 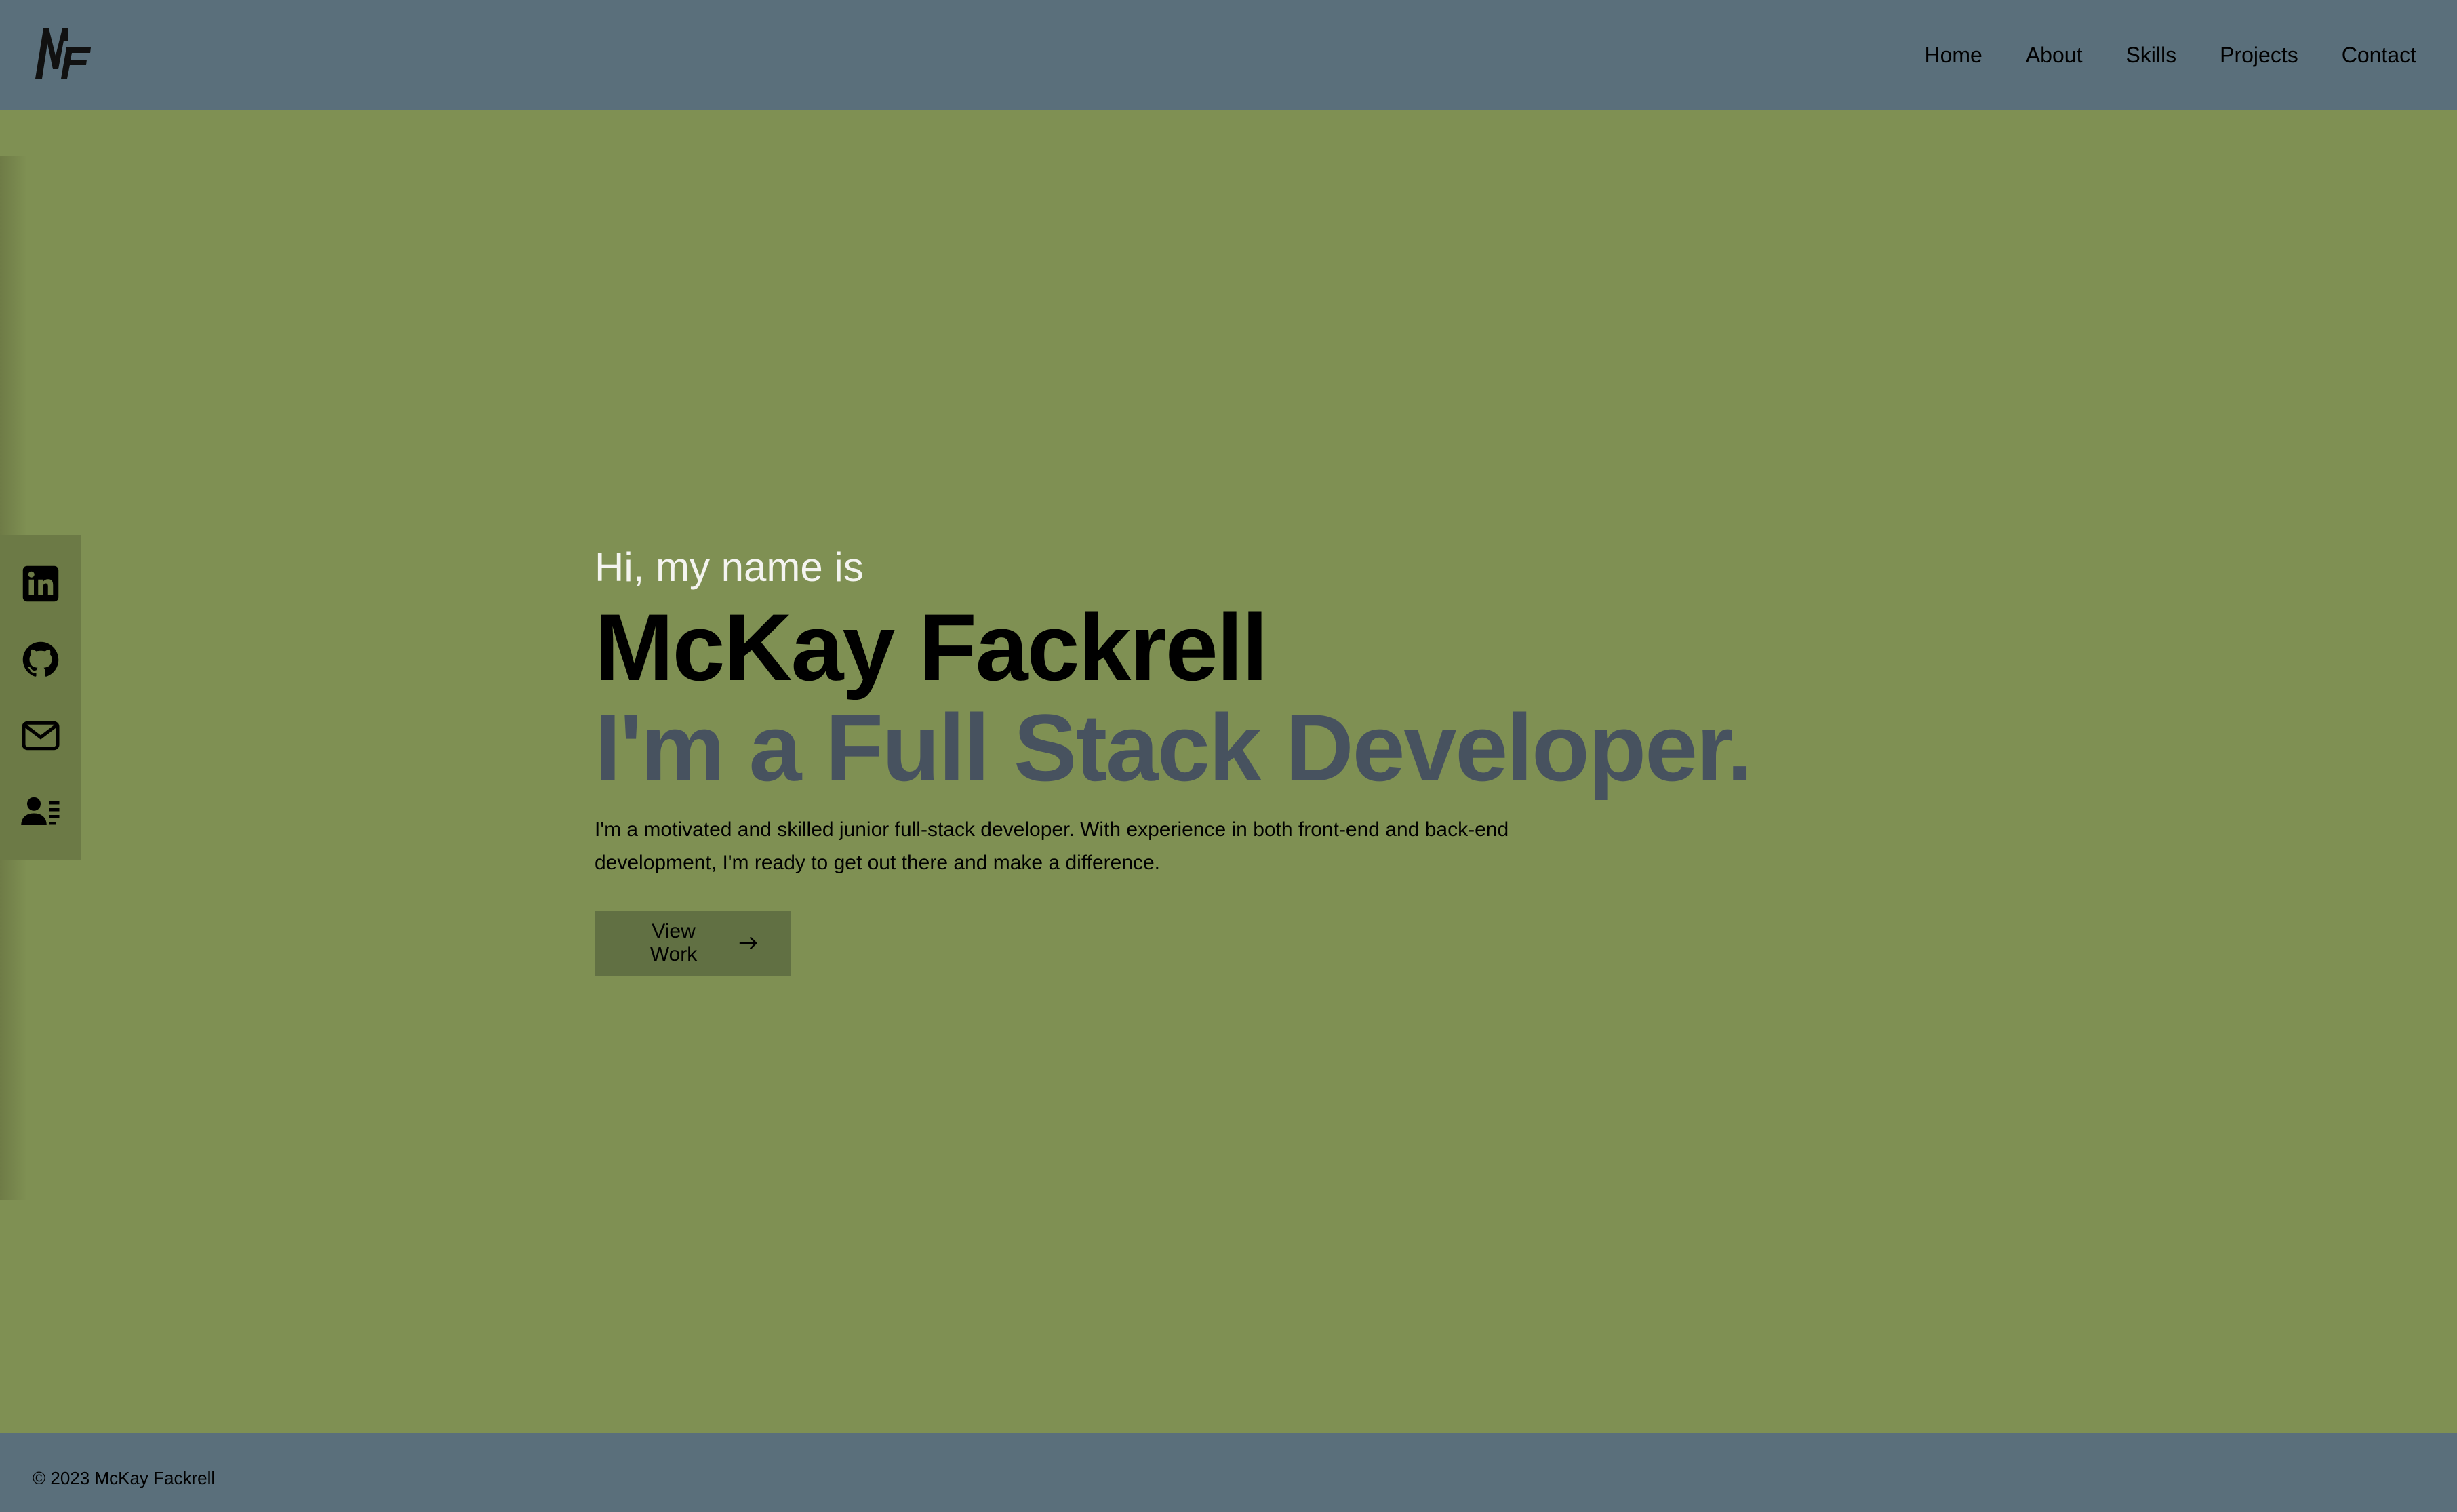 What do you see at coordinates (40, 697) in the screenshot?
I see `social-bar` at bounding box center [40, 697].